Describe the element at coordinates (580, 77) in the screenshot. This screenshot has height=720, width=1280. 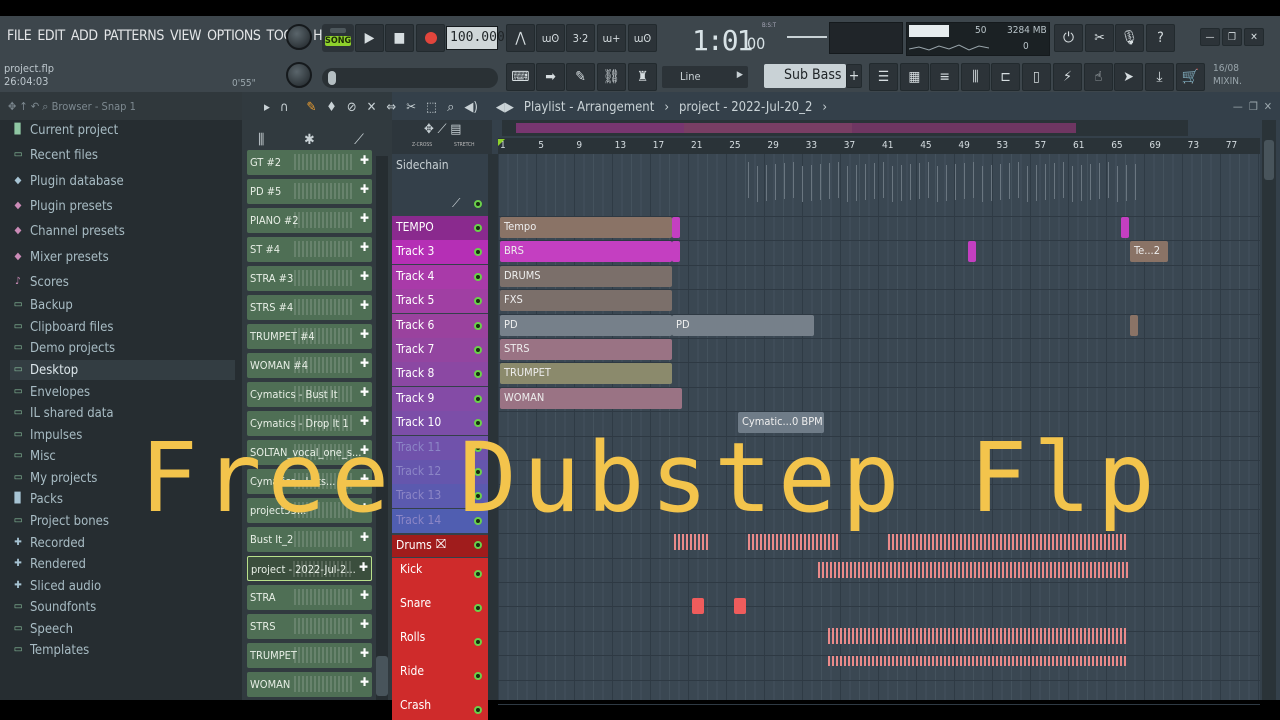
I see `brush-icon: ✎` at that location.